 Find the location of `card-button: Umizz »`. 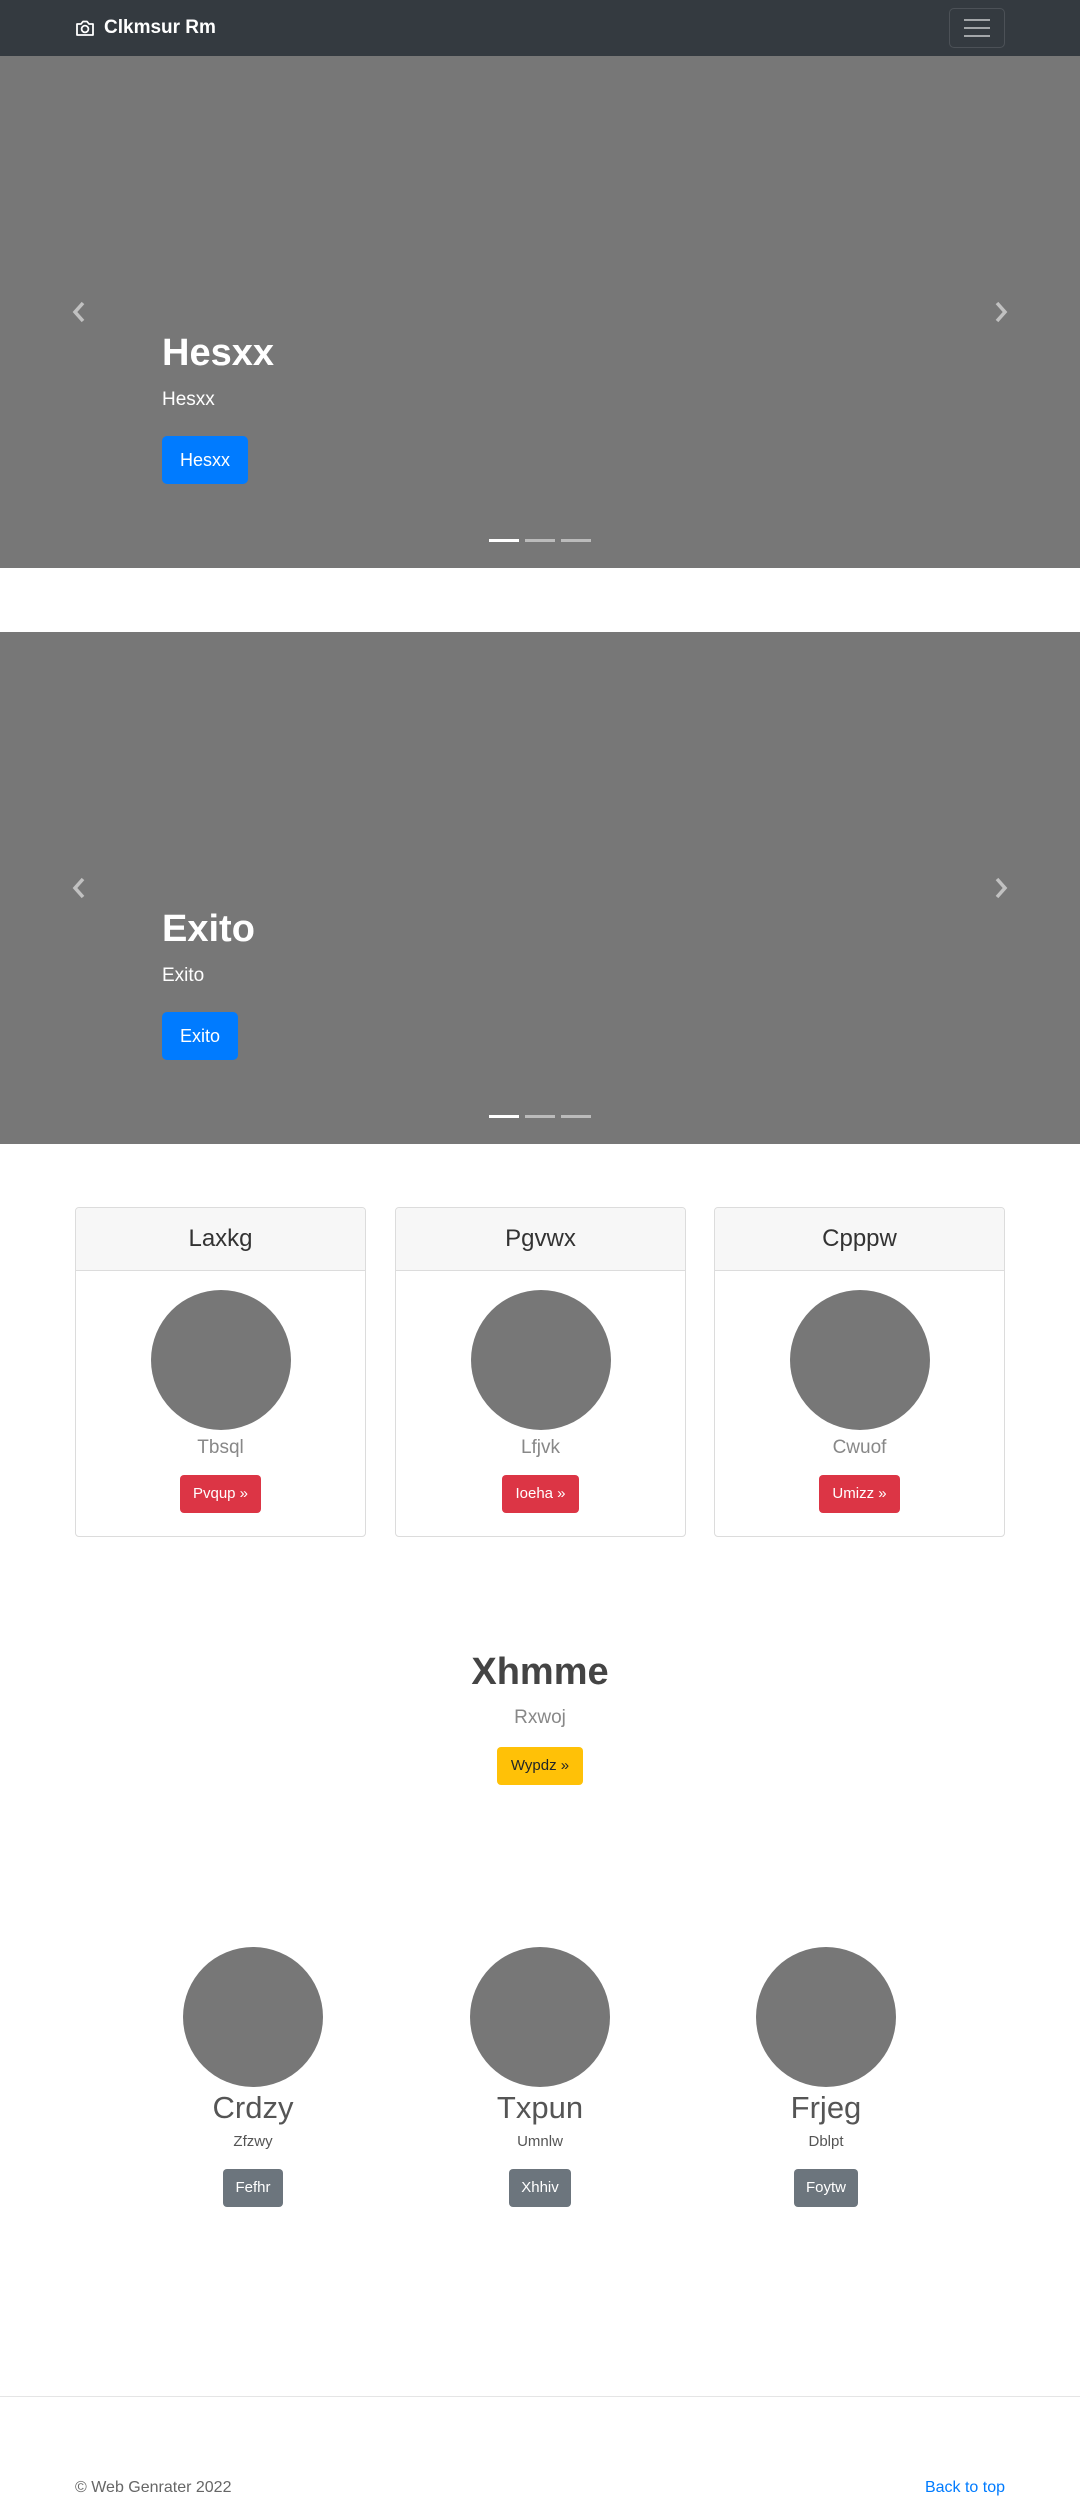

card-button: Umizz » is located at coordinates (859, 1494).